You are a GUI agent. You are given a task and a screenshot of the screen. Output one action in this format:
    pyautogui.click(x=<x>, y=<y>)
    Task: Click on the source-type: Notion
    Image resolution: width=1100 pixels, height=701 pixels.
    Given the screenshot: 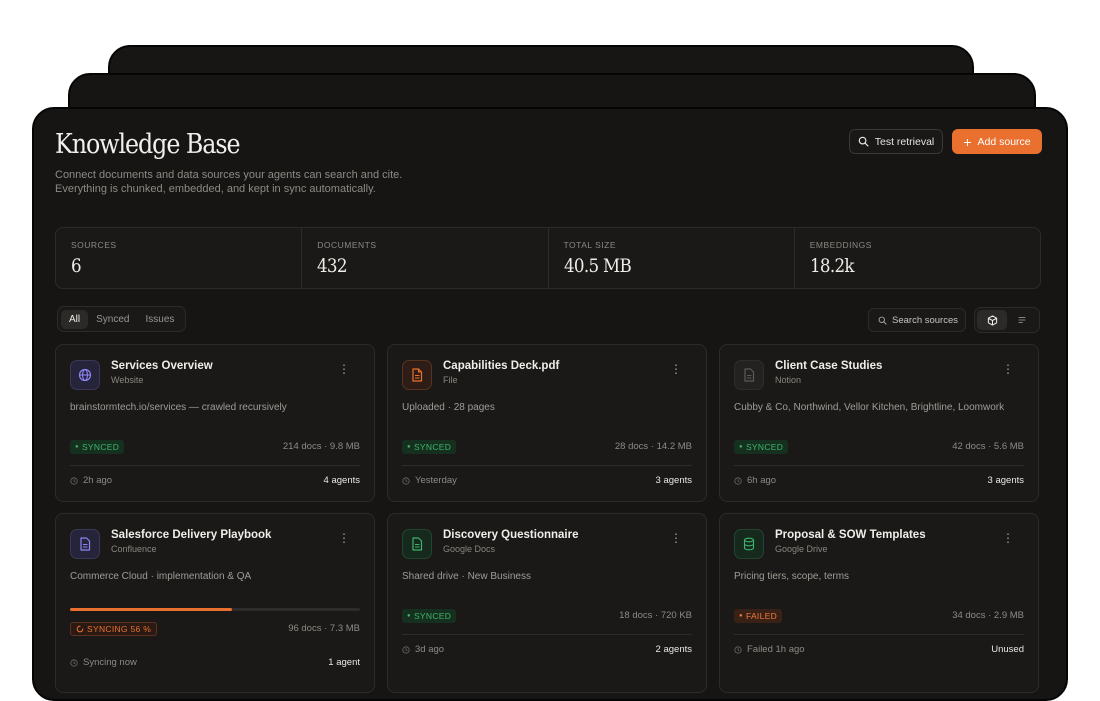 What is the action you would take?
    pyautogui.click(x=788, y=380)
    